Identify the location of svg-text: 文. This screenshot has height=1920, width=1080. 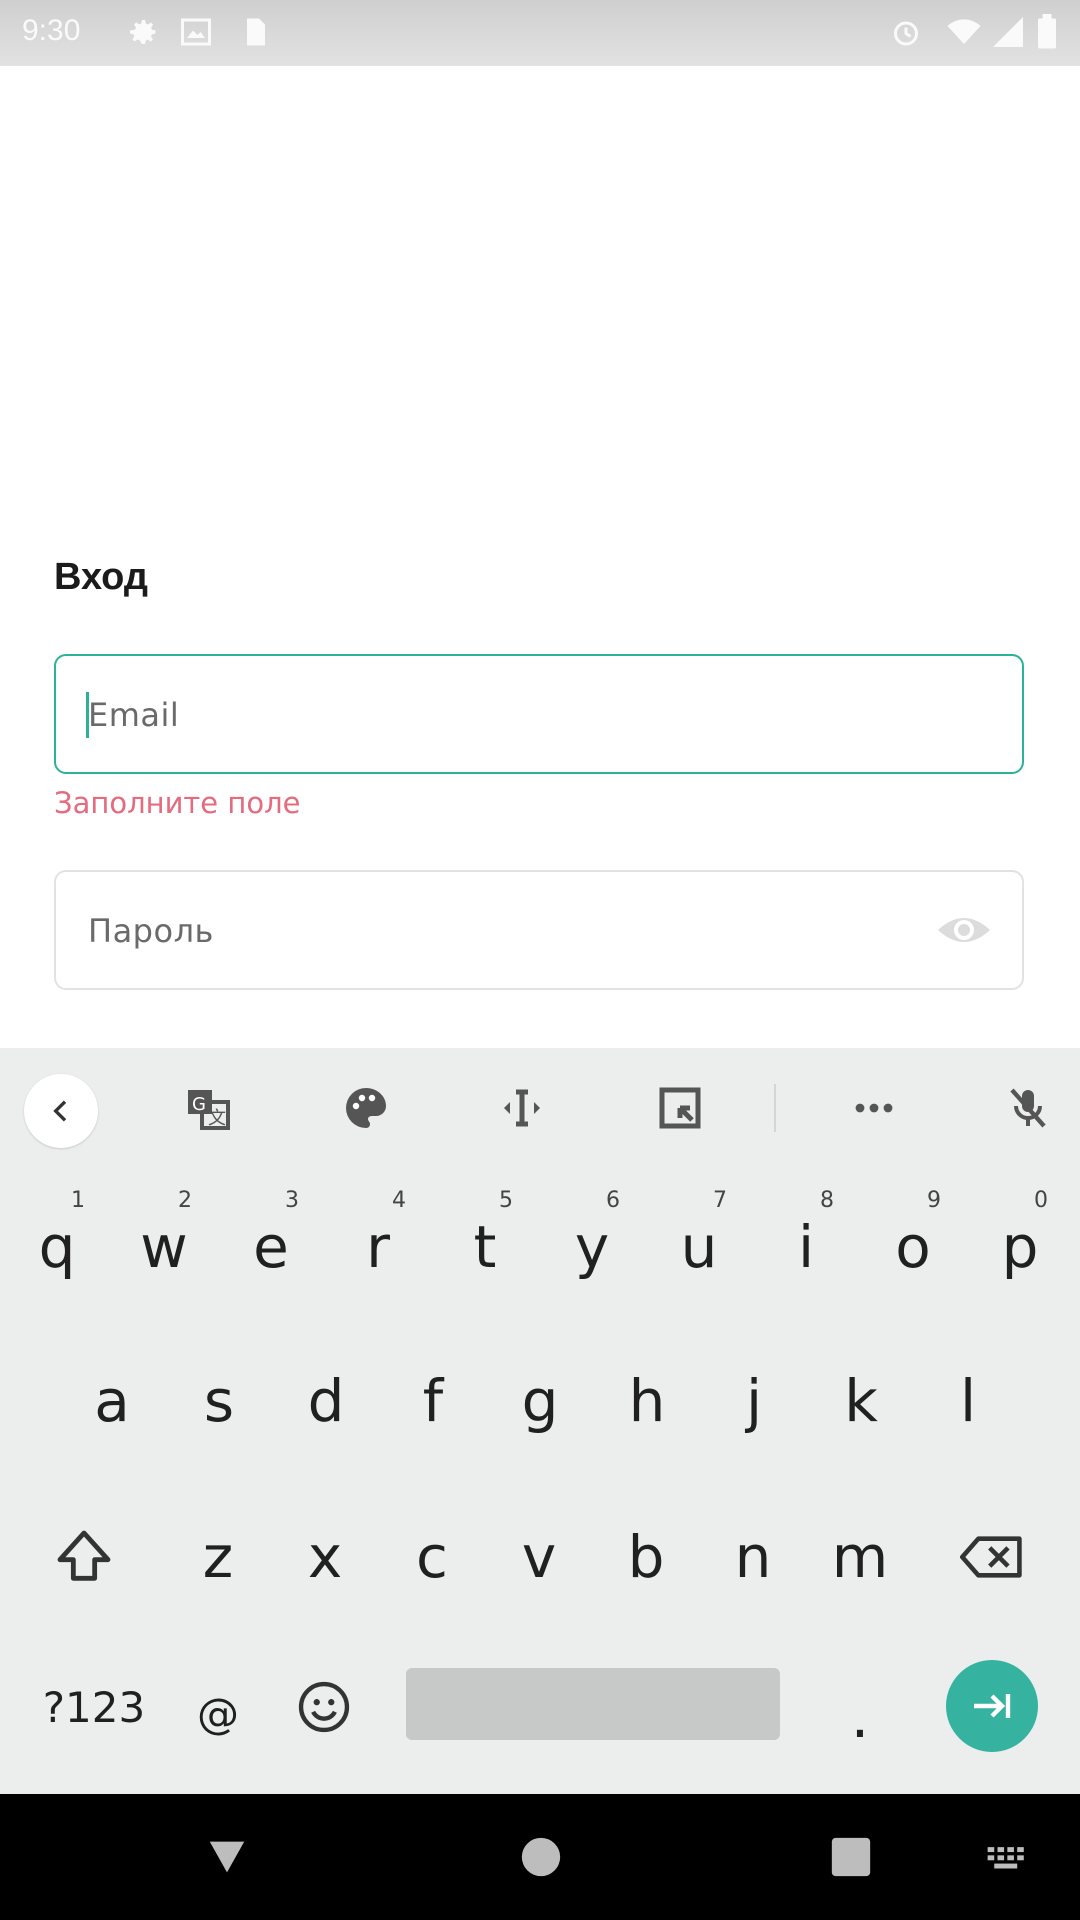
(217, 1118).